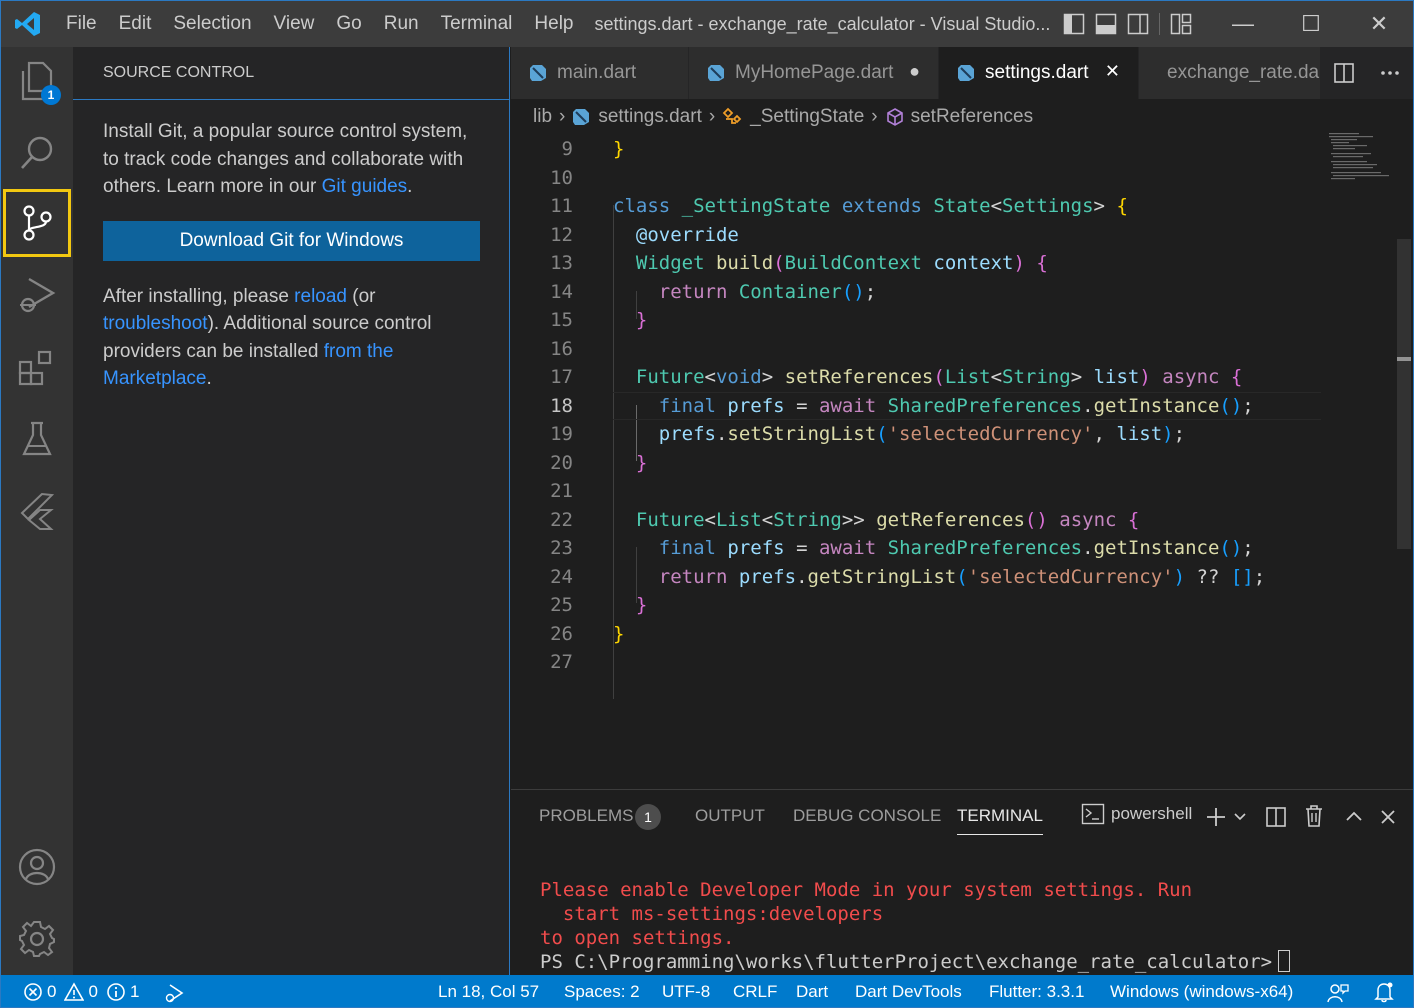 The image size is (1414, 1008). Describe the element at coordinates (1201, 991) in the screenshot. I see `target-device: Windows (windows-x64)` at that location.